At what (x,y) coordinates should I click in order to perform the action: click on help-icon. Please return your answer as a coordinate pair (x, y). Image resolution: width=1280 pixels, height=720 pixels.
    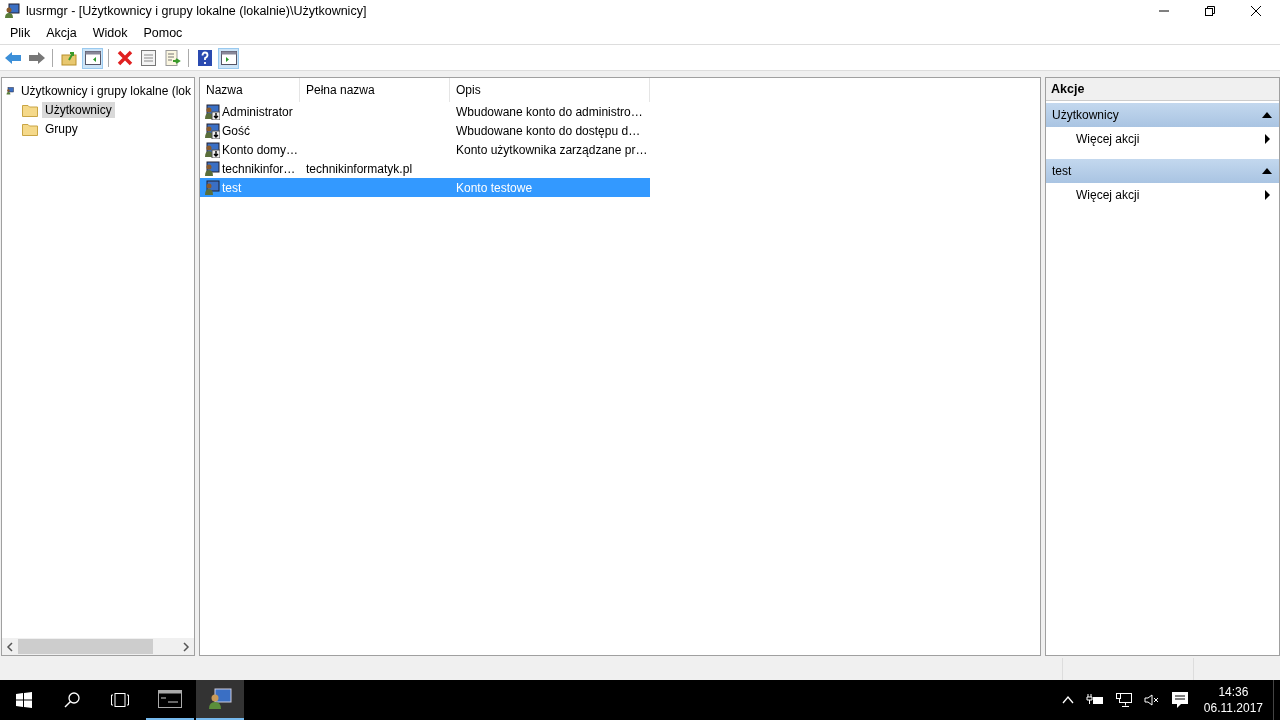
    Looking at the image, I should click on (204, 58).